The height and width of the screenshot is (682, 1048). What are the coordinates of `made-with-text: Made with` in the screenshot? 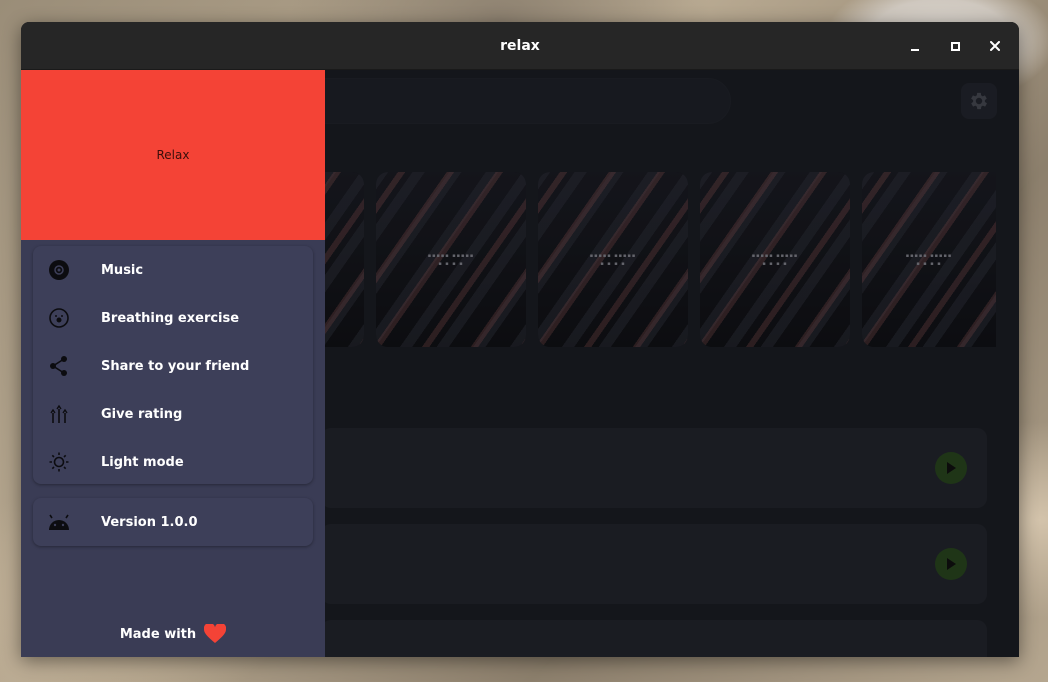 It's located at (158, 634).